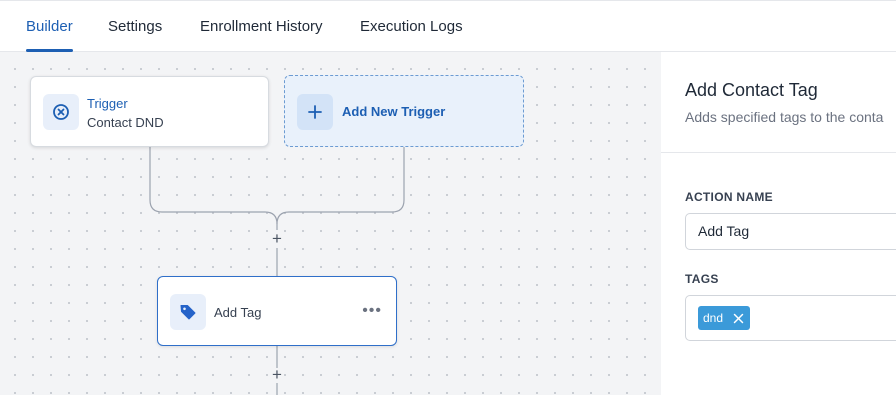 Image resolution: width=896 pixels, height=395 pixels. Describe the element at coordinates (238, 312) in the screenshot. I see `action-node-label: Add Tag` at that location.